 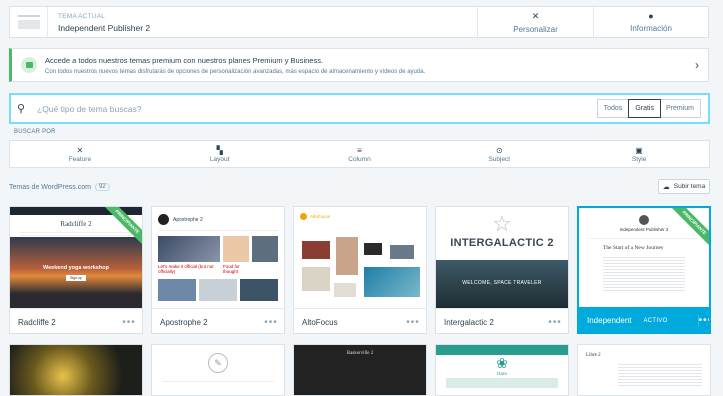 What do you see at coordinates (218, 363) in the screenshot?
I see `pen-icon: ✎` at bounding box center [218, 363].